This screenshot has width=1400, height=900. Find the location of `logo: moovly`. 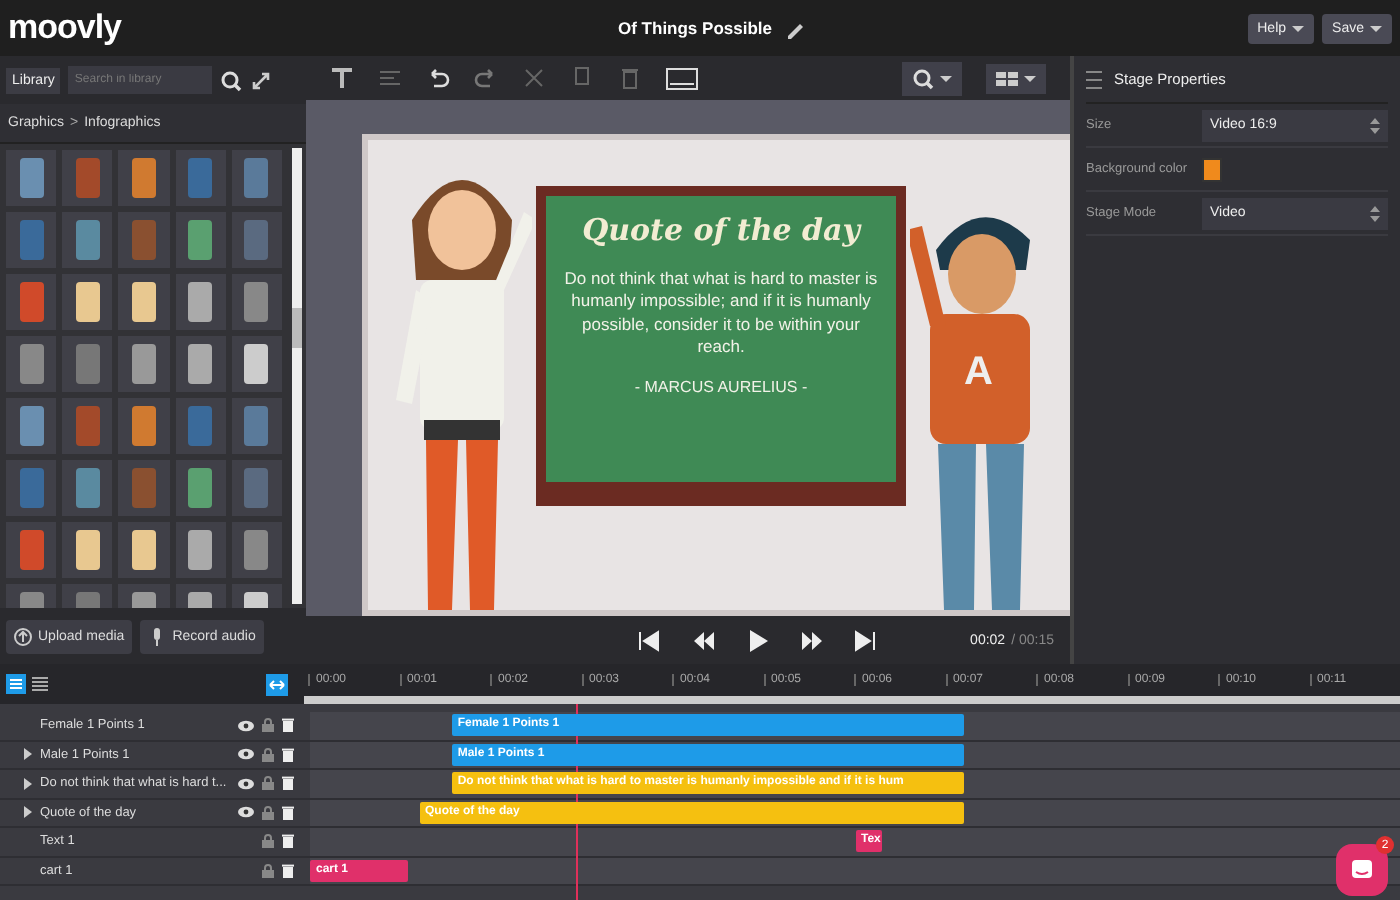

logo: moovly is located at coordinates (66, 28).